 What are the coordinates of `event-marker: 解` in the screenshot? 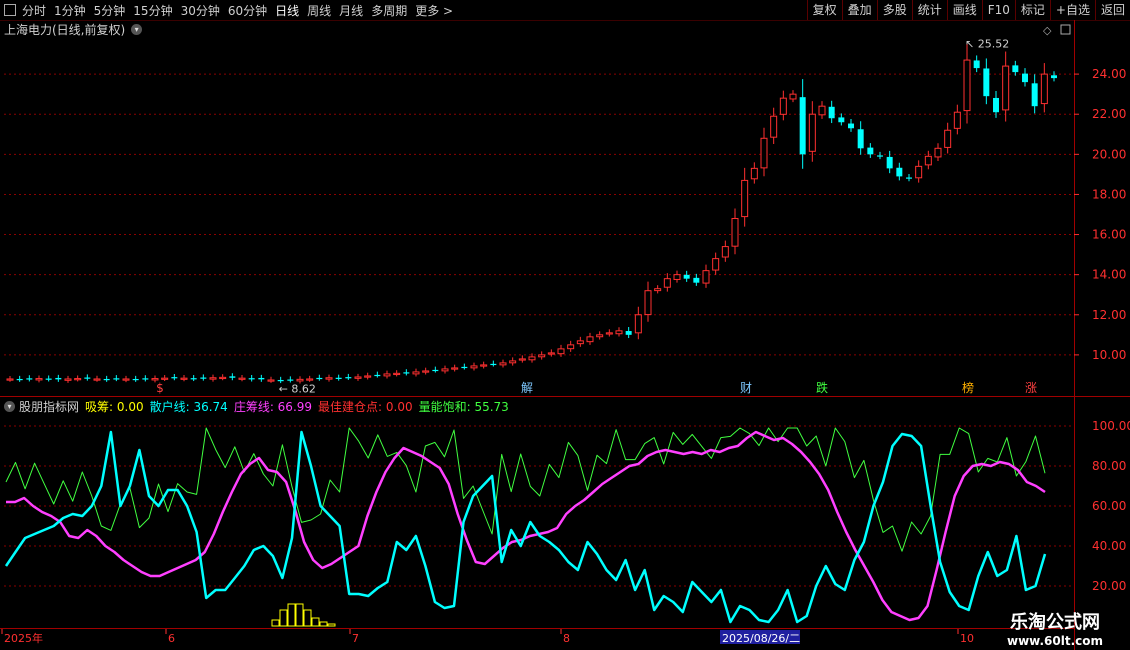 It's located at (527, 388).